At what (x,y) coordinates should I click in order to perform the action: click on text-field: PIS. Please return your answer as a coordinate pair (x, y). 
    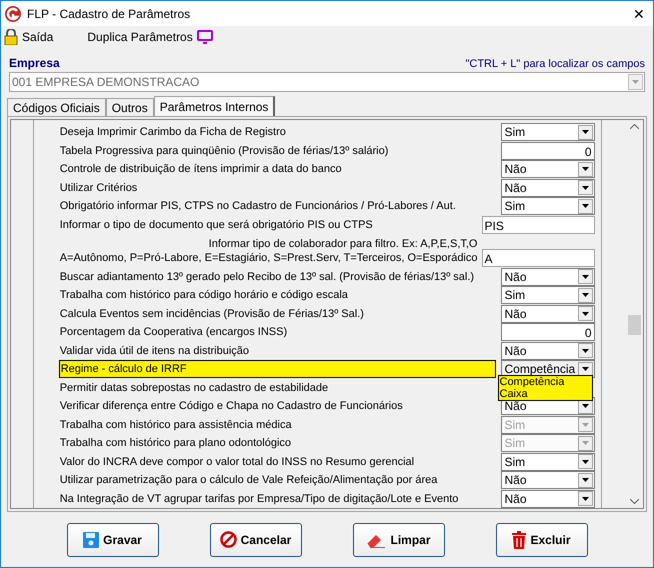
    Looking at the image, I should click on (538, 225).